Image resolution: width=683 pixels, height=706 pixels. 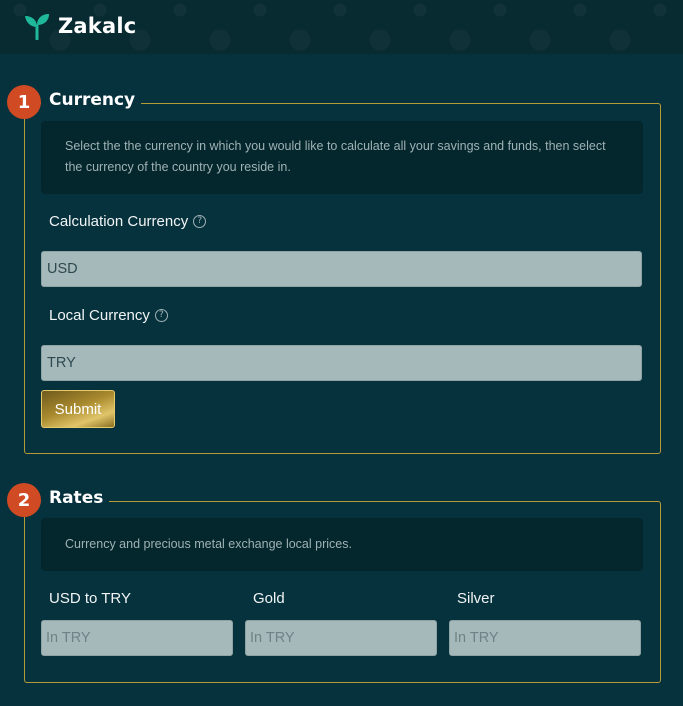 I want to click on gold-label: Gold, so click(x=269, y=598).